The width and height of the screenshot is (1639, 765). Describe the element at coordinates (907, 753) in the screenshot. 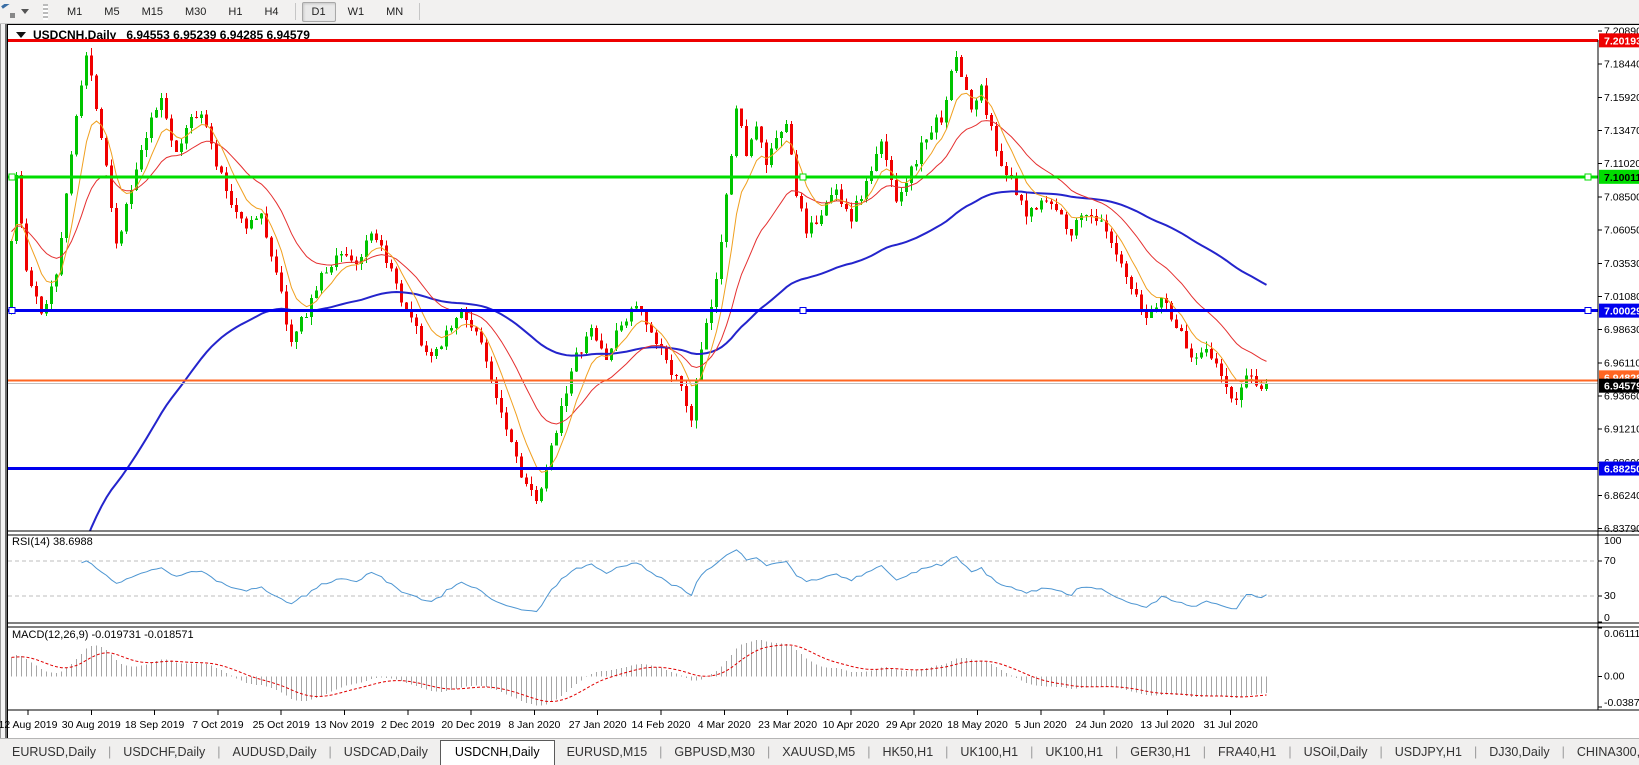

I see `tab-hk50-h1: HK50,H1` at that location.